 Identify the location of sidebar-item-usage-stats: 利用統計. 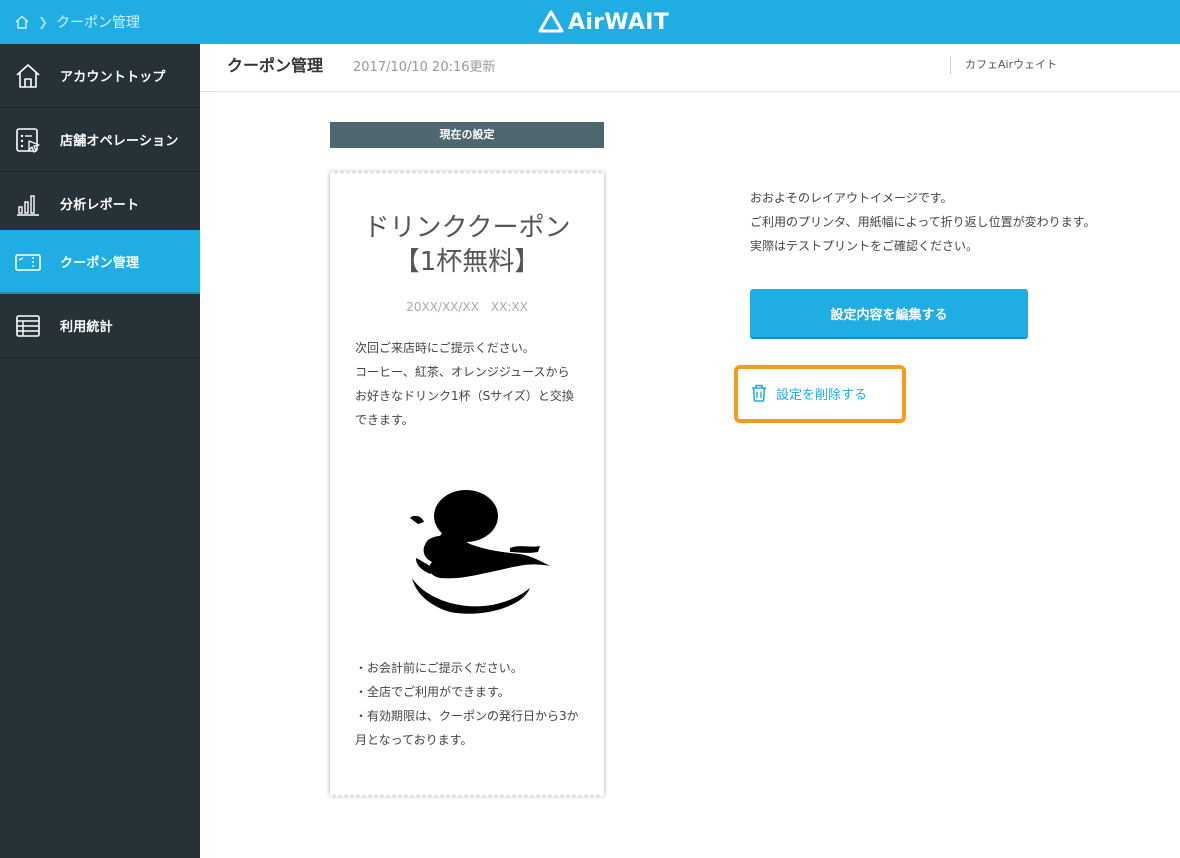
(100, 326).